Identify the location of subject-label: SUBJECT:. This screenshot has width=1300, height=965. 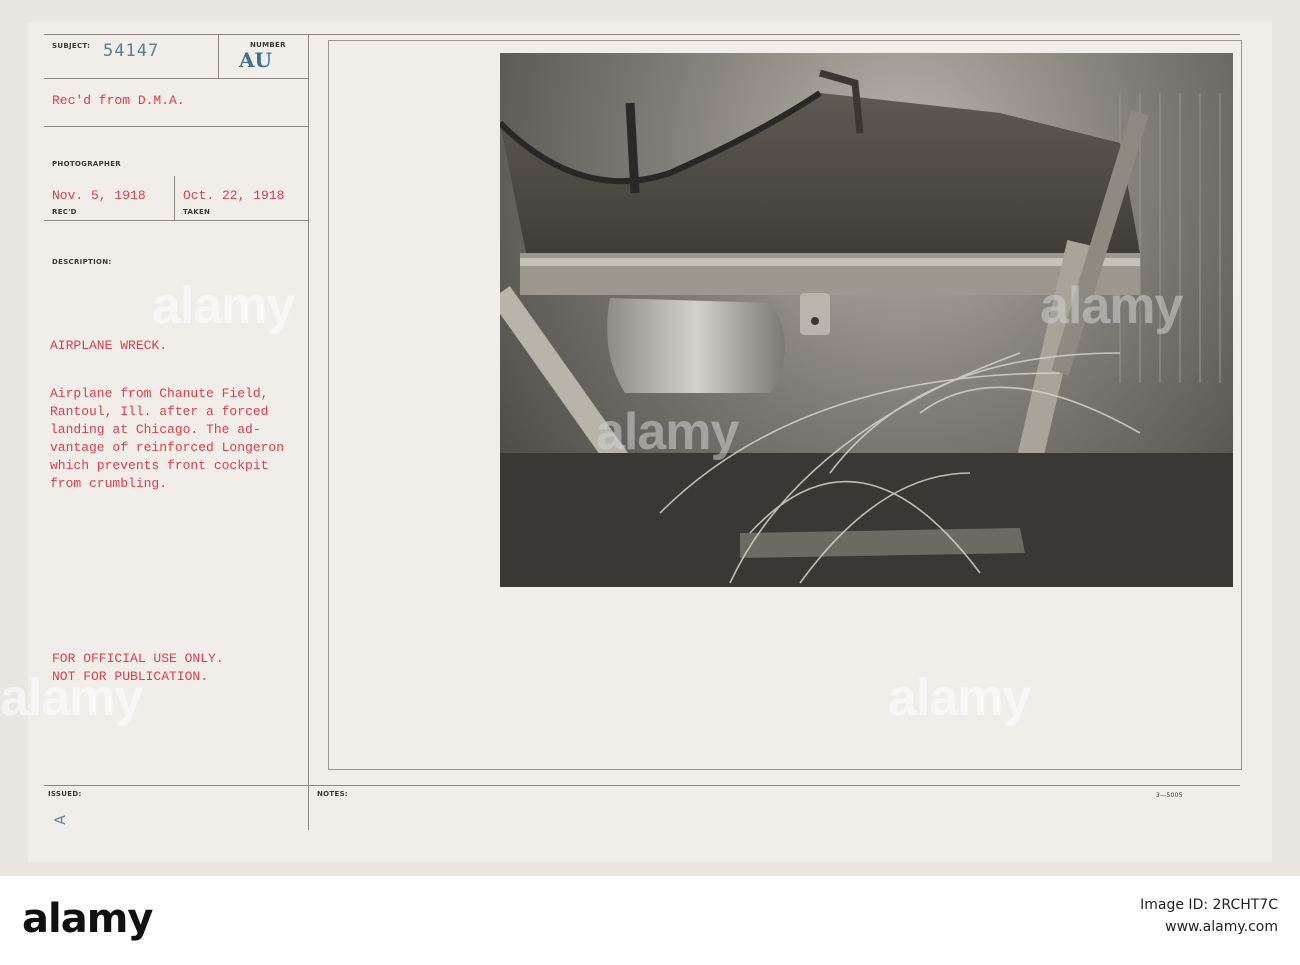
(71, 46).